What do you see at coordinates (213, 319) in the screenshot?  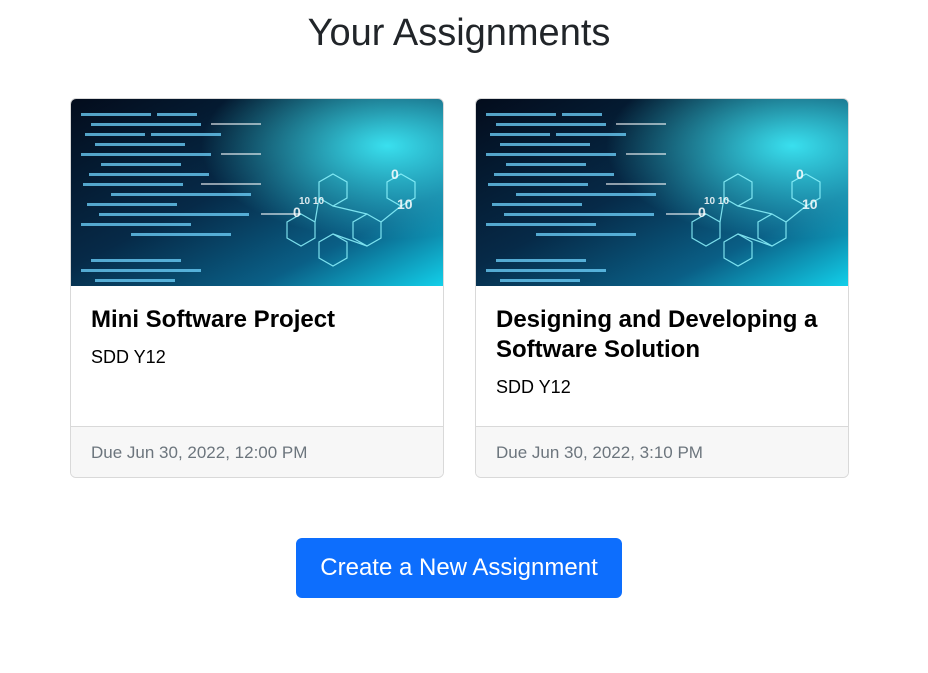 I see `assignment-title: Mini Software Project` at bounding box center [213, 319].